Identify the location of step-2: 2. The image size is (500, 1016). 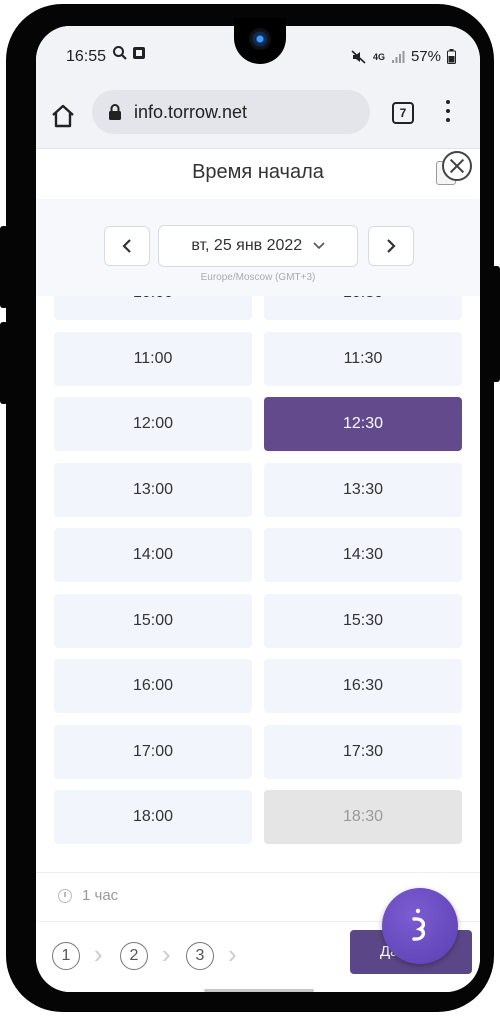
(134, 956).